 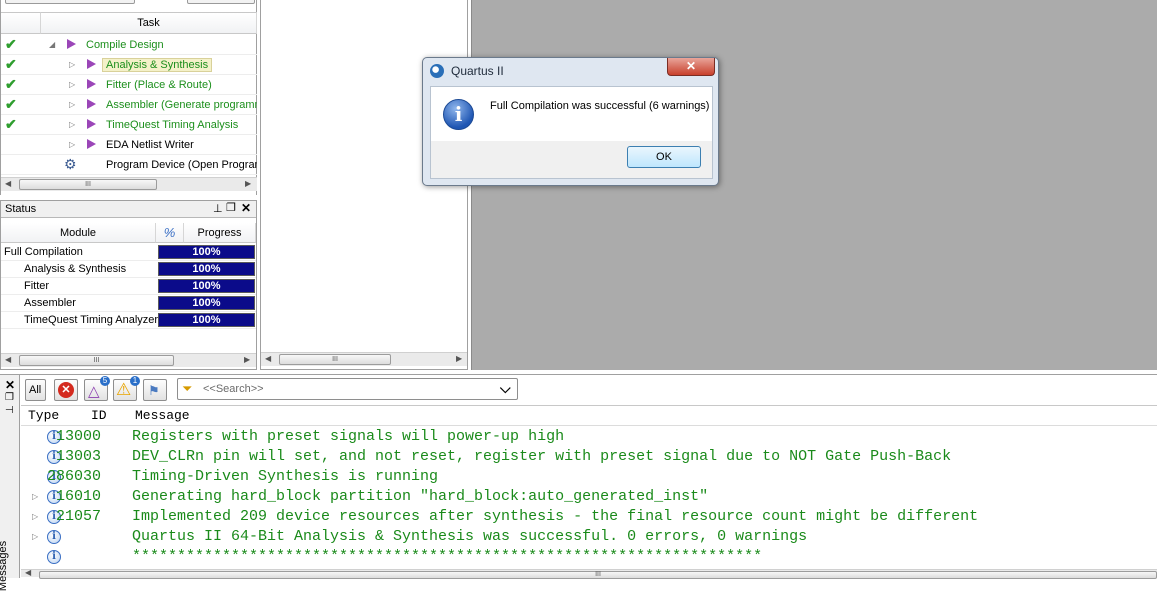 I want to click on task-row: ✔ ▷ Fitter (Place & Route), so click(x=129, y=85).